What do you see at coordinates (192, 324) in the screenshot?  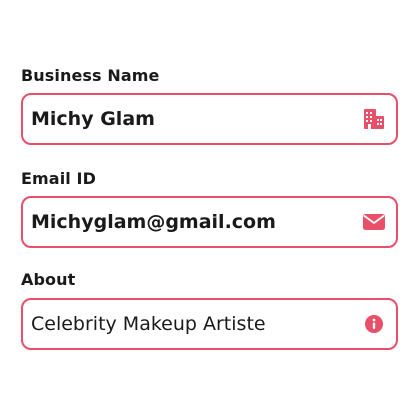 I see `about-value: Celebrity Makeup Artiste` at bounding box center [192, 324].